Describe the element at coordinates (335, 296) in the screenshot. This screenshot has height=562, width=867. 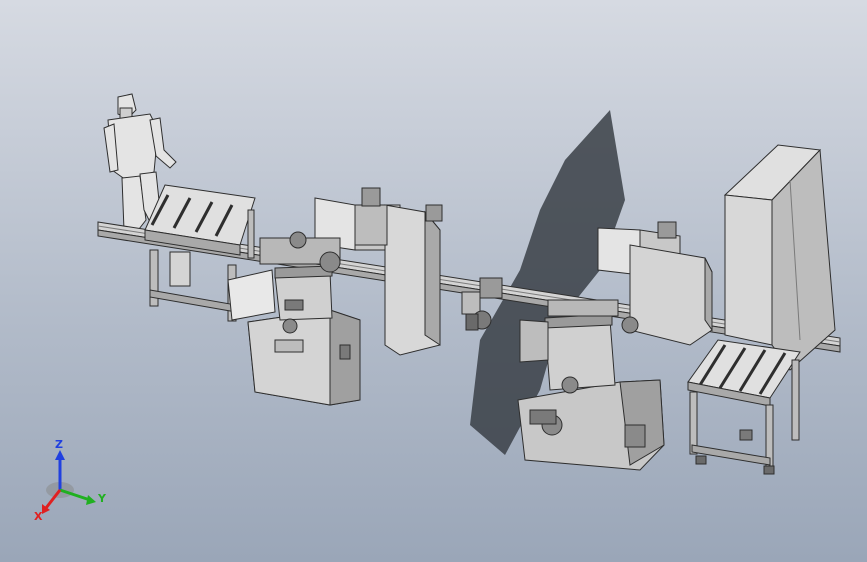
I see `left-grinding-machine` at that location.